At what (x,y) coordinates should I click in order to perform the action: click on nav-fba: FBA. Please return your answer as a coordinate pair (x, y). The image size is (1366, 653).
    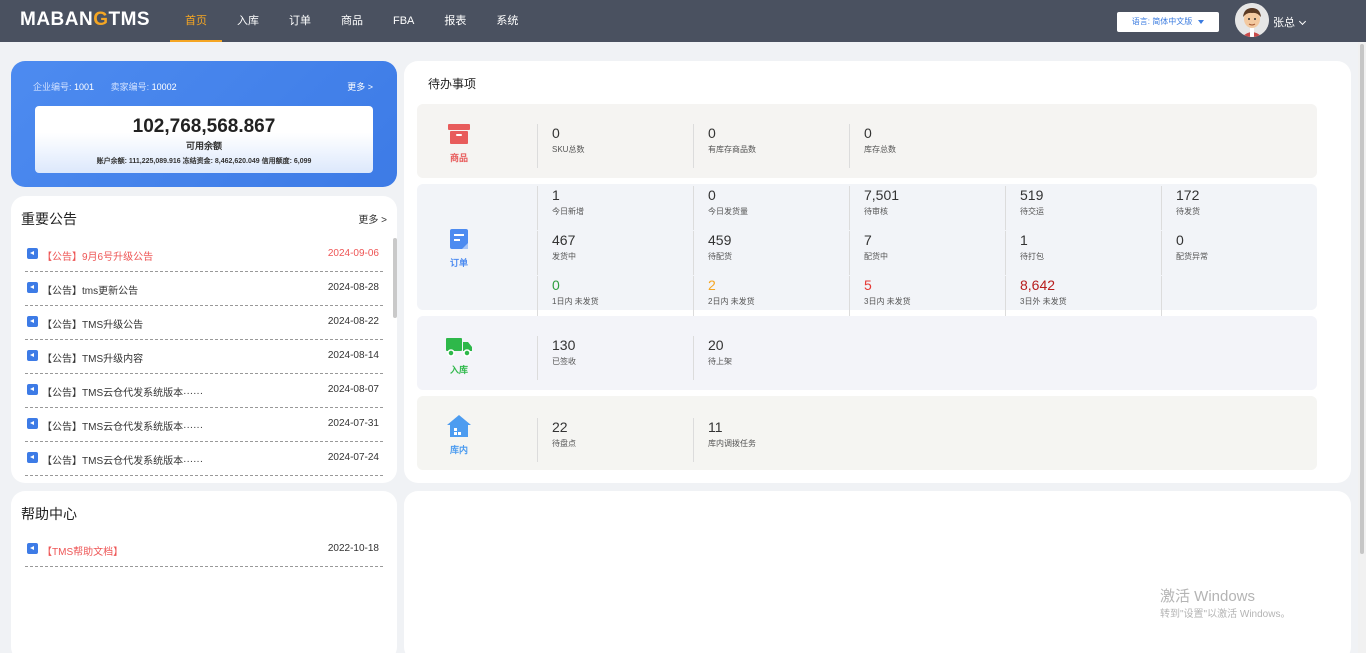
    Looking at the image, I should click on (403, 21).